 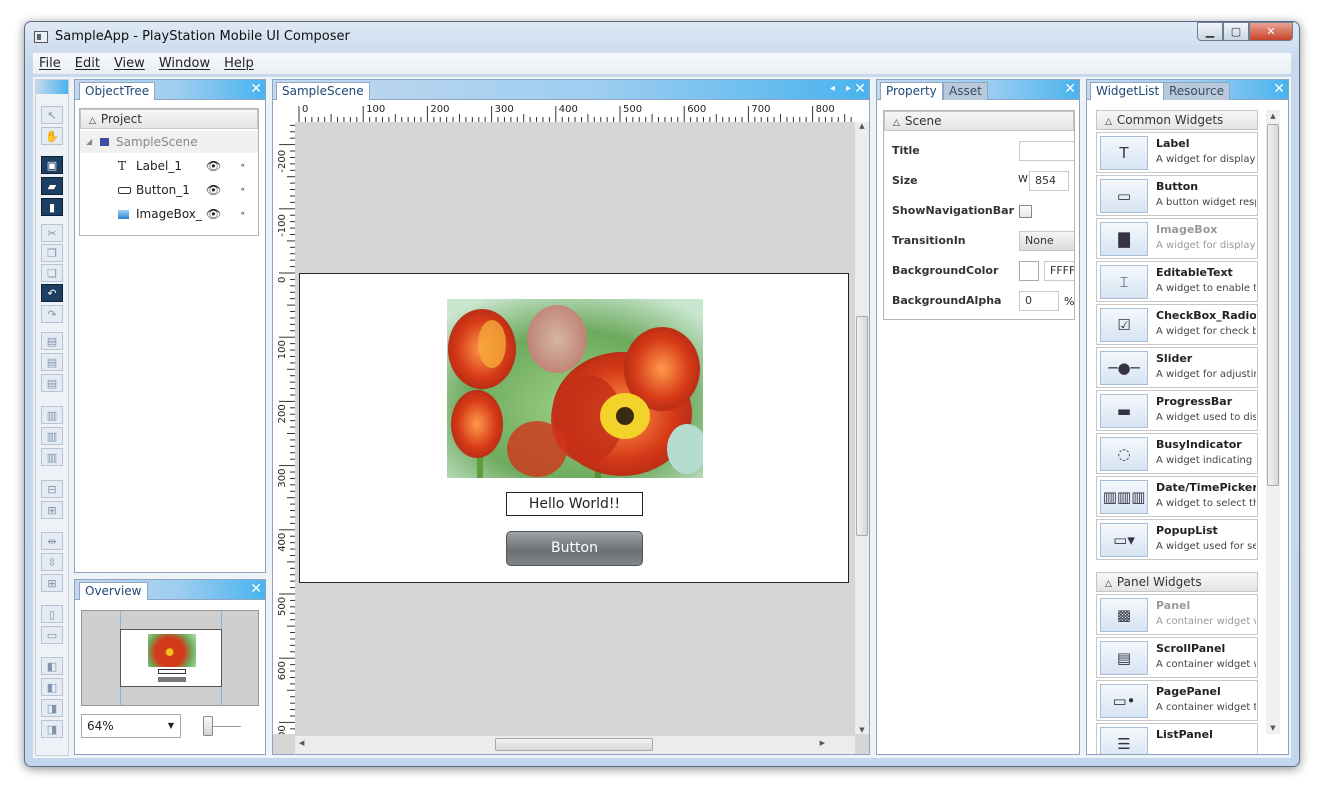 I want to click on distribute-grid-icon: ⊞, so click(x=52, y=583).